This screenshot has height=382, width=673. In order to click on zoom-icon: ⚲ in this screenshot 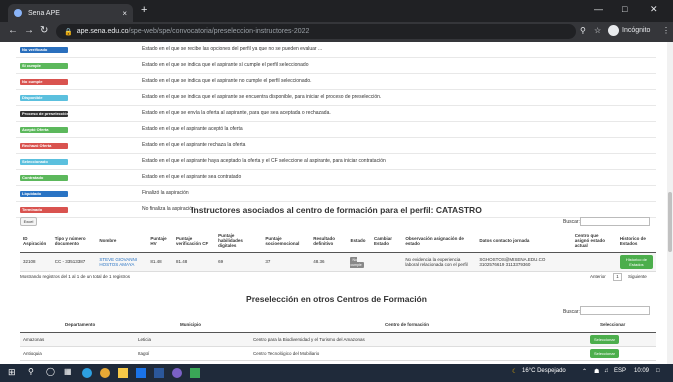, I will do `click(583, 30)`.